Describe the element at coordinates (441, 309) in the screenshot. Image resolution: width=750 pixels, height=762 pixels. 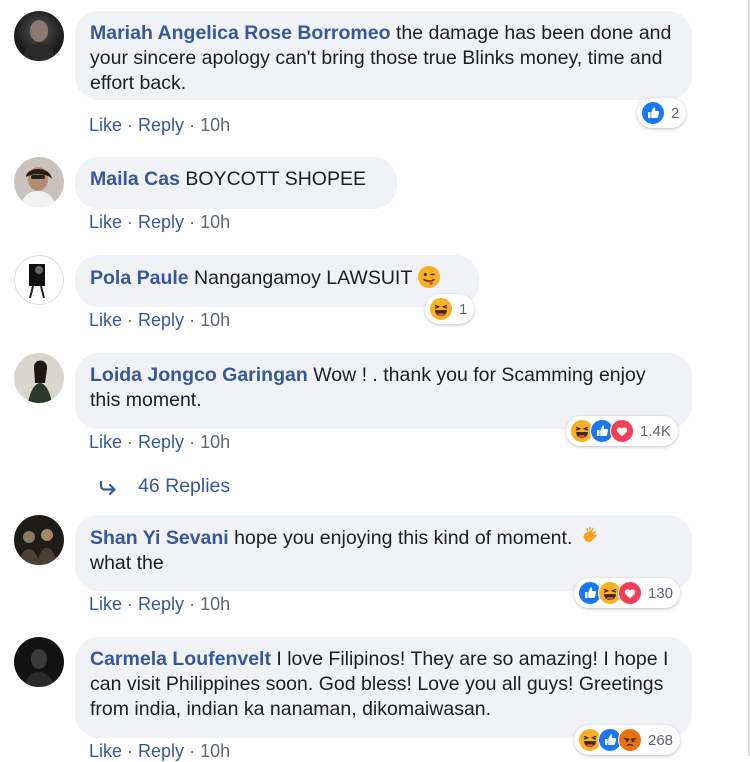
I see `haha-icon` at that location.